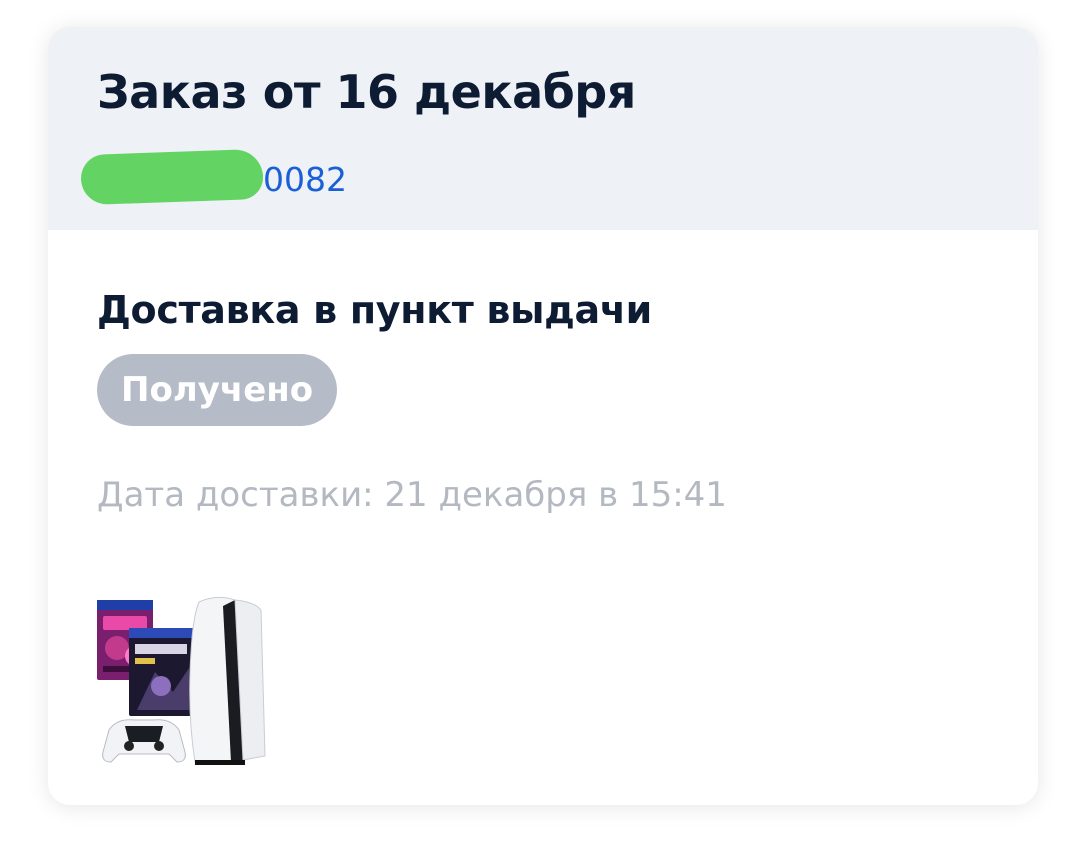  I want to click on game-box-front, so click(161, 672).